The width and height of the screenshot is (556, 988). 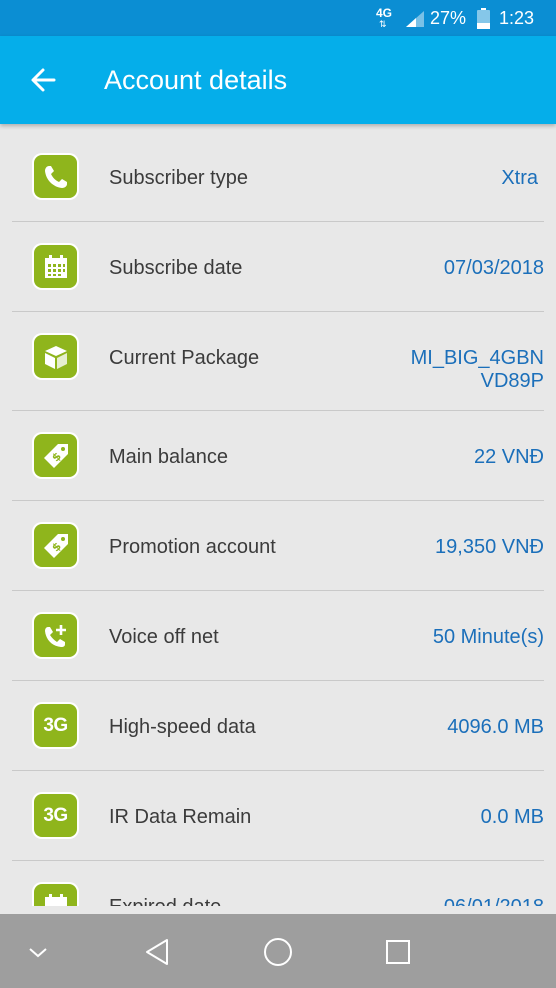 What do you see at coordinates (184, 358) in the screenshot?
I see `row-label: Current Package` at bounding box center [184, 358].